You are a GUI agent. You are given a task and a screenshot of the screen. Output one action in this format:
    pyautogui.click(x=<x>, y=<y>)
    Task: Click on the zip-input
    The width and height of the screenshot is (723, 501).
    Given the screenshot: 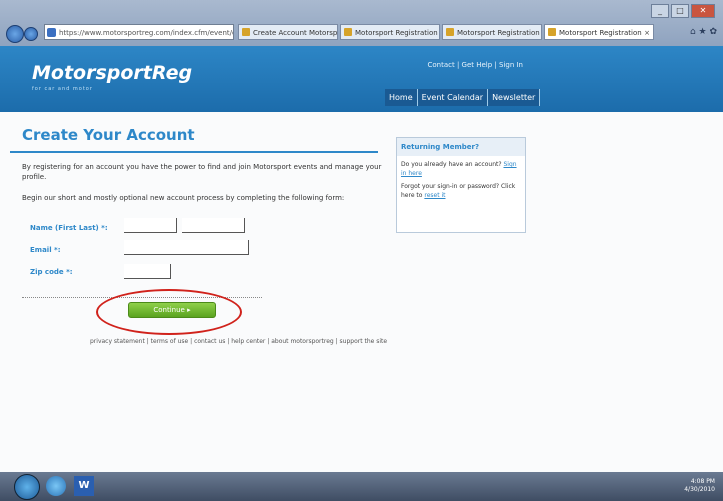 What is the action you would take?
    pyautogui.click(x=149, y=274)
    